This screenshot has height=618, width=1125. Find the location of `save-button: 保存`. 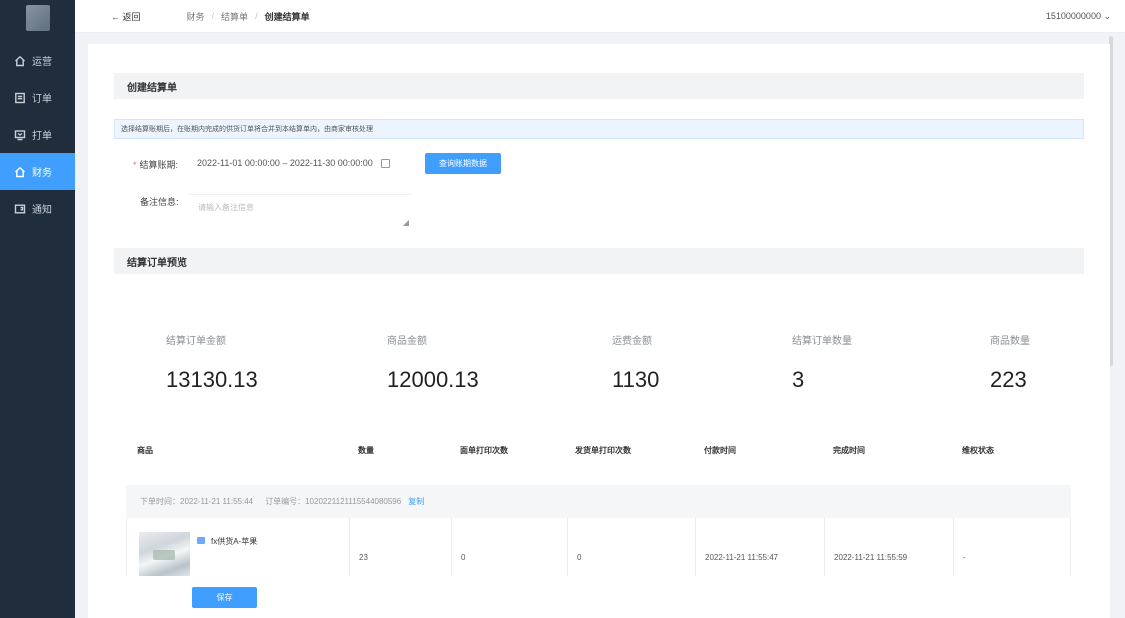

save-button: 保存 is located at coordinates (224, 597).